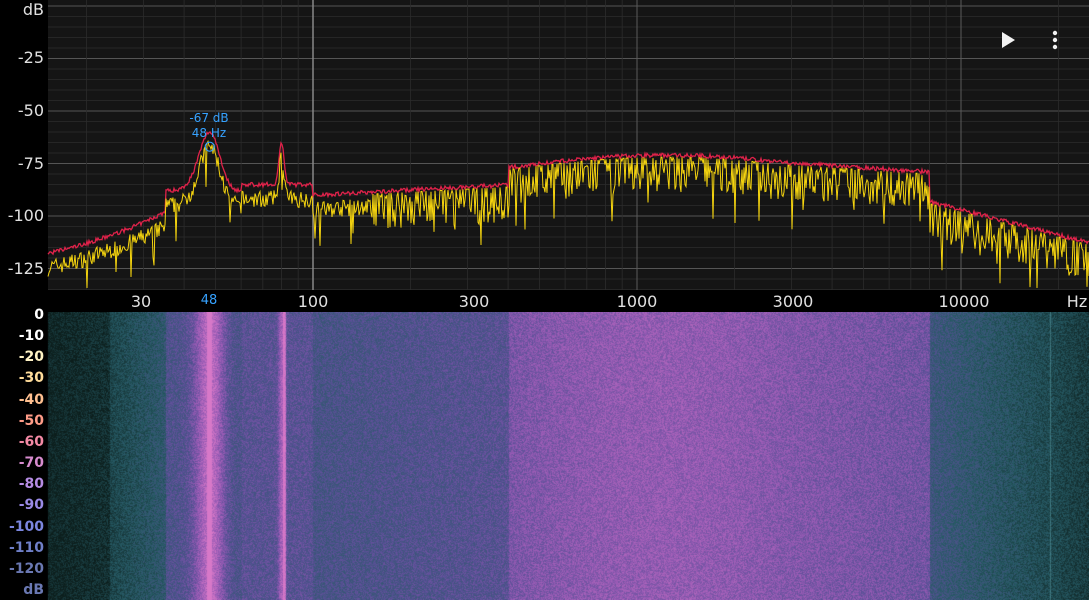 The height and width of the screenshot is (600, 1089). Describe the element at coordinates (33, 9) in the screenshot. I see `y-axis-unit-label: dB` at that location.